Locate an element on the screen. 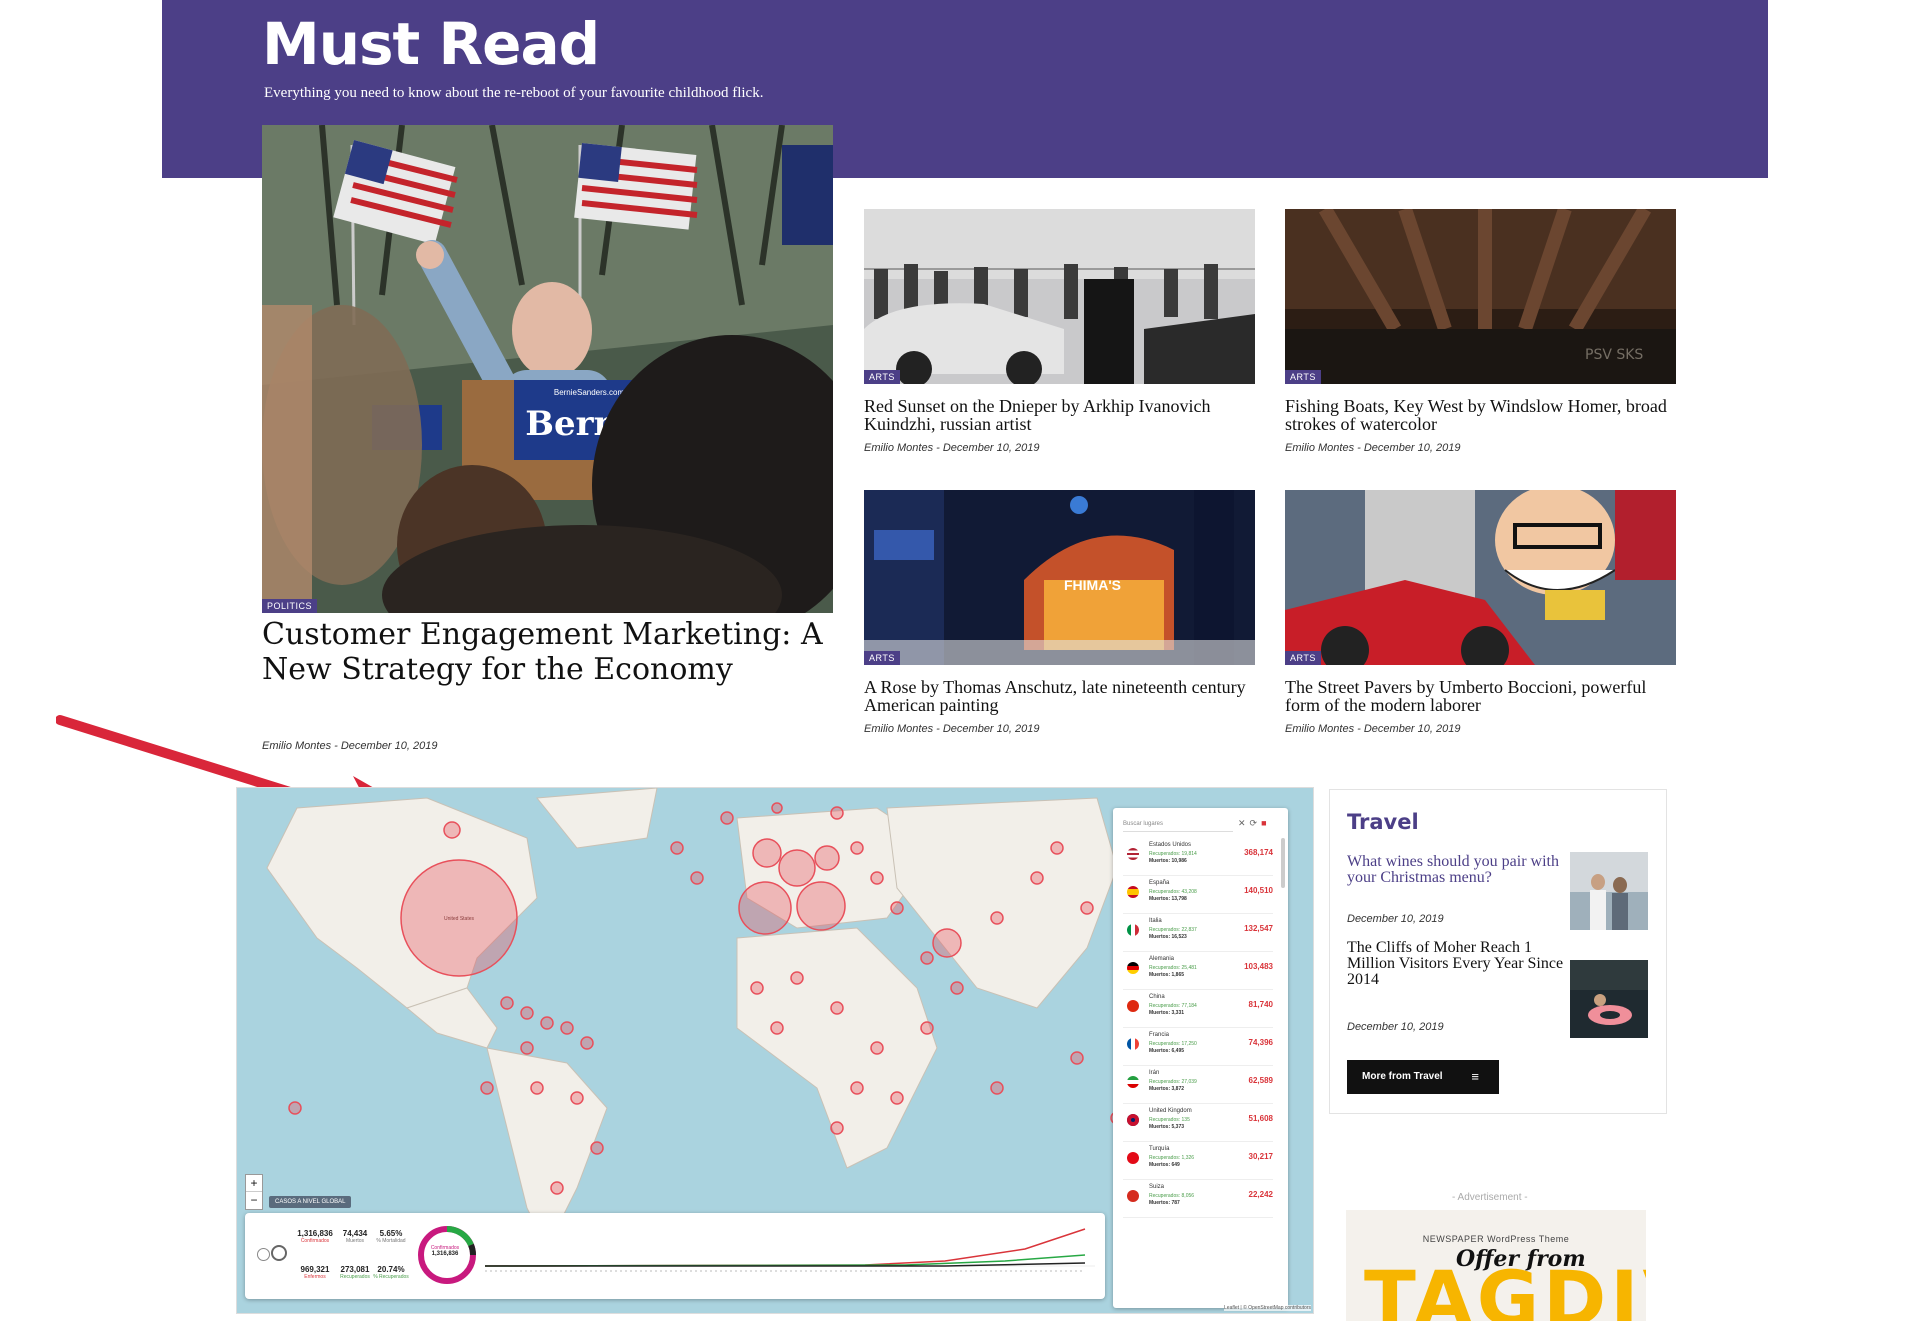 This screenshot has width=1920, height=1321. section-title: Must Read is located at coordinates (431, 44).